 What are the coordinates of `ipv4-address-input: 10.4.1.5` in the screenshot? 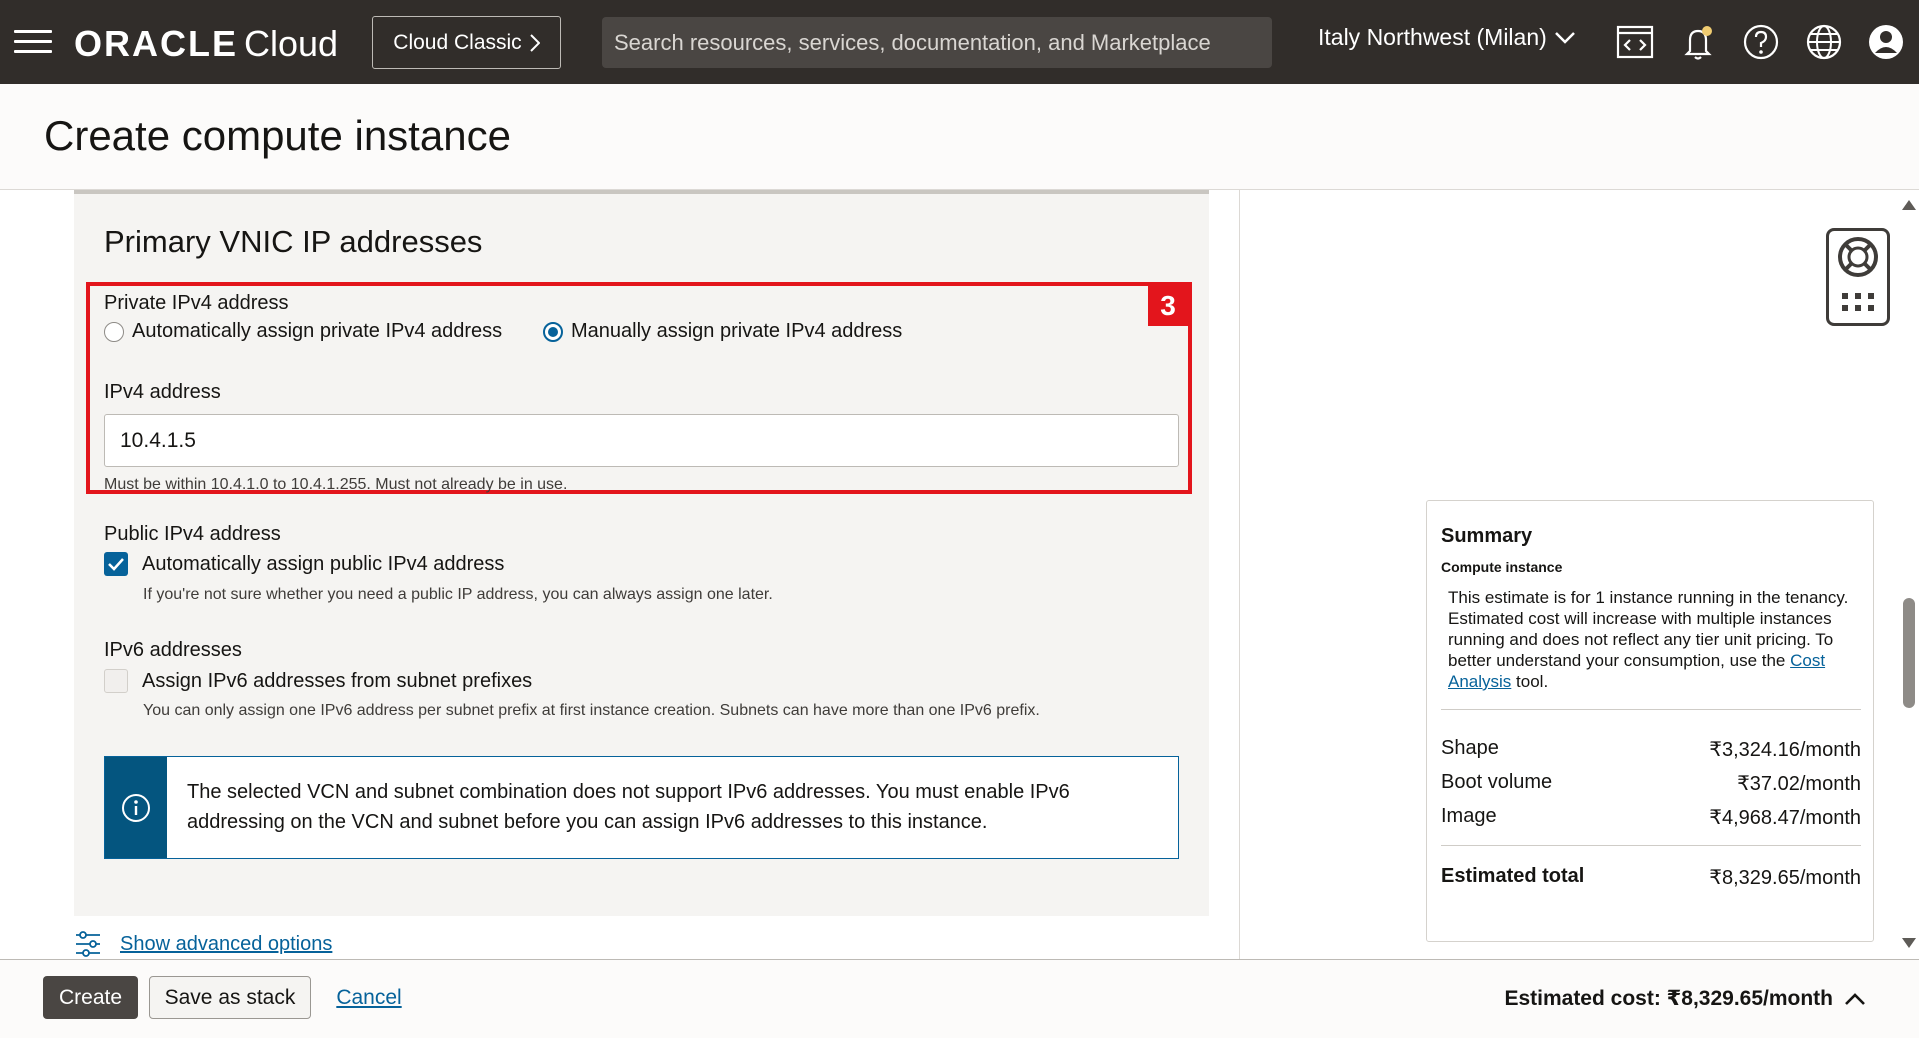 It's located at (641, 440).